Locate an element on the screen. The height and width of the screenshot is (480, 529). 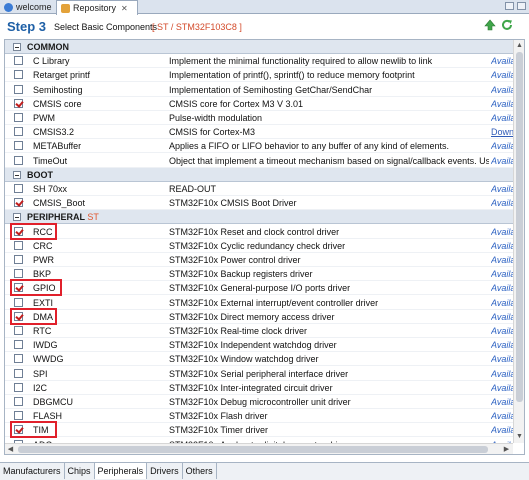
component-description: READ-OUT is located at coordinates (192, 189).